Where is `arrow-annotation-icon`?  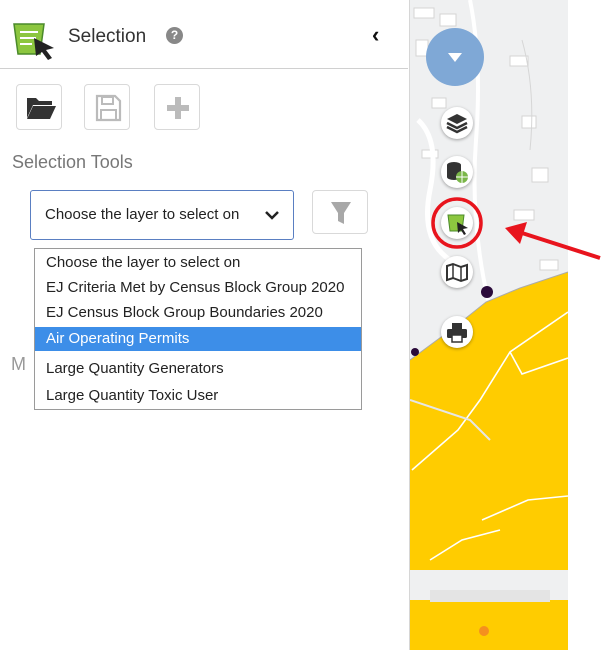 arrow-annotation-icon is located at coordinates (561, 245).